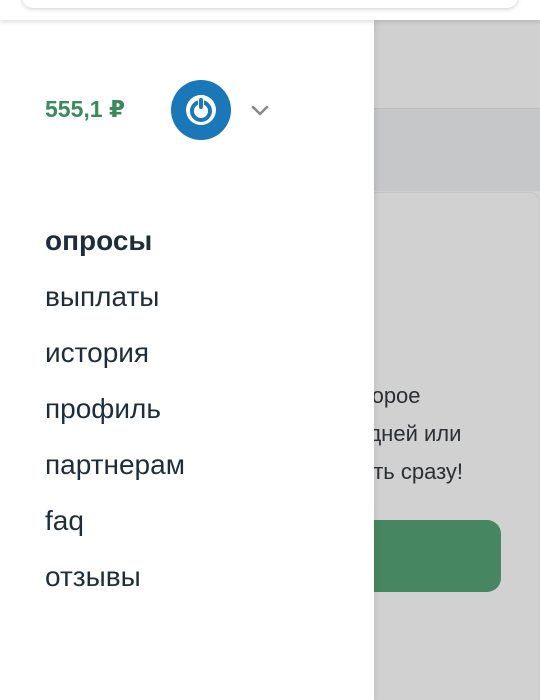  I want to click on menu-item-profile: профиль, so click(115, 409).